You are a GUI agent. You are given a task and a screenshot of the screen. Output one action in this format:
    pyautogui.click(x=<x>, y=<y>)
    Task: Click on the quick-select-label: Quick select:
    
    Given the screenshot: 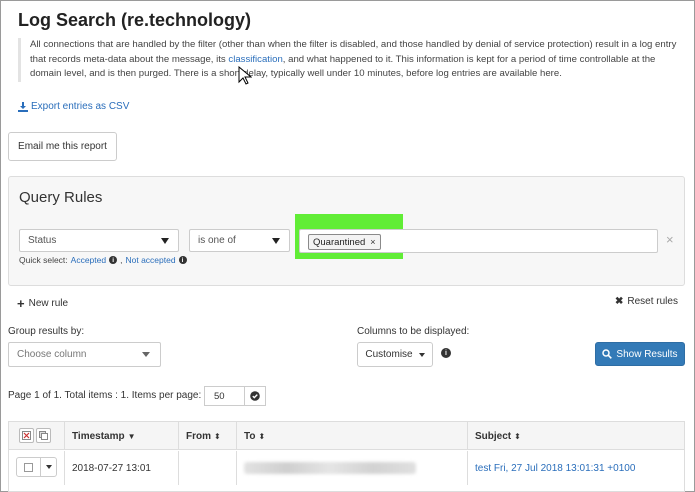 What is the action you would take?
    pyautogui.click(x=43, y=260)
    